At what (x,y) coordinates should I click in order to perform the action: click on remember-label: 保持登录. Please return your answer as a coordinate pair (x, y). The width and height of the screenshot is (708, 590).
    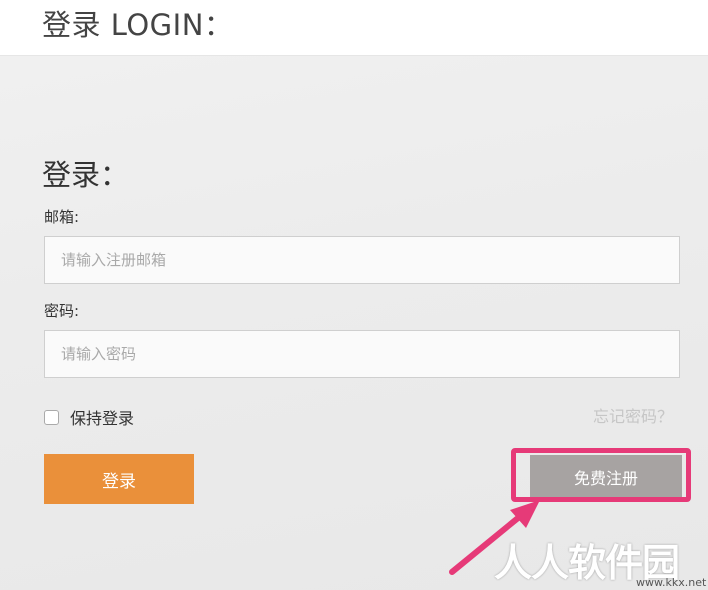
    Looking at the image, I should click on (102, 418).